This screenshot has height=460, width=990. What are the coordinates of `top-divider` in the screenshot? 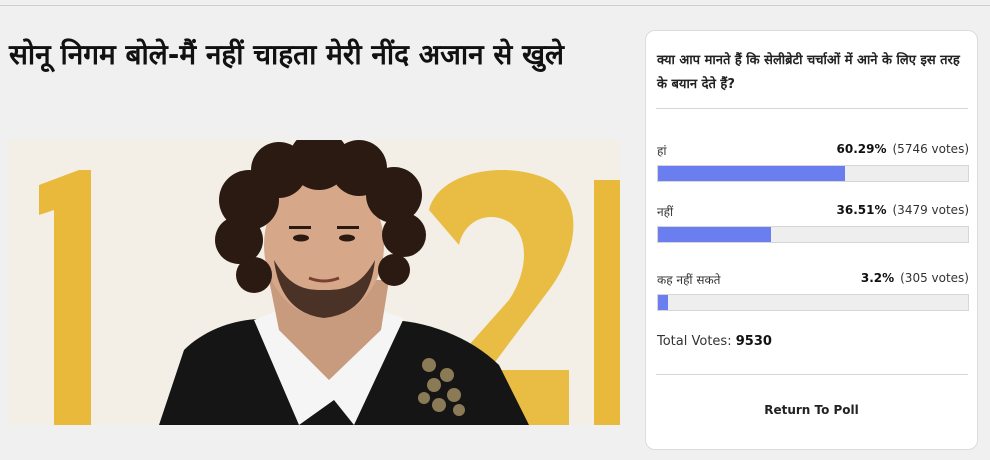 It's located at (495, 5).